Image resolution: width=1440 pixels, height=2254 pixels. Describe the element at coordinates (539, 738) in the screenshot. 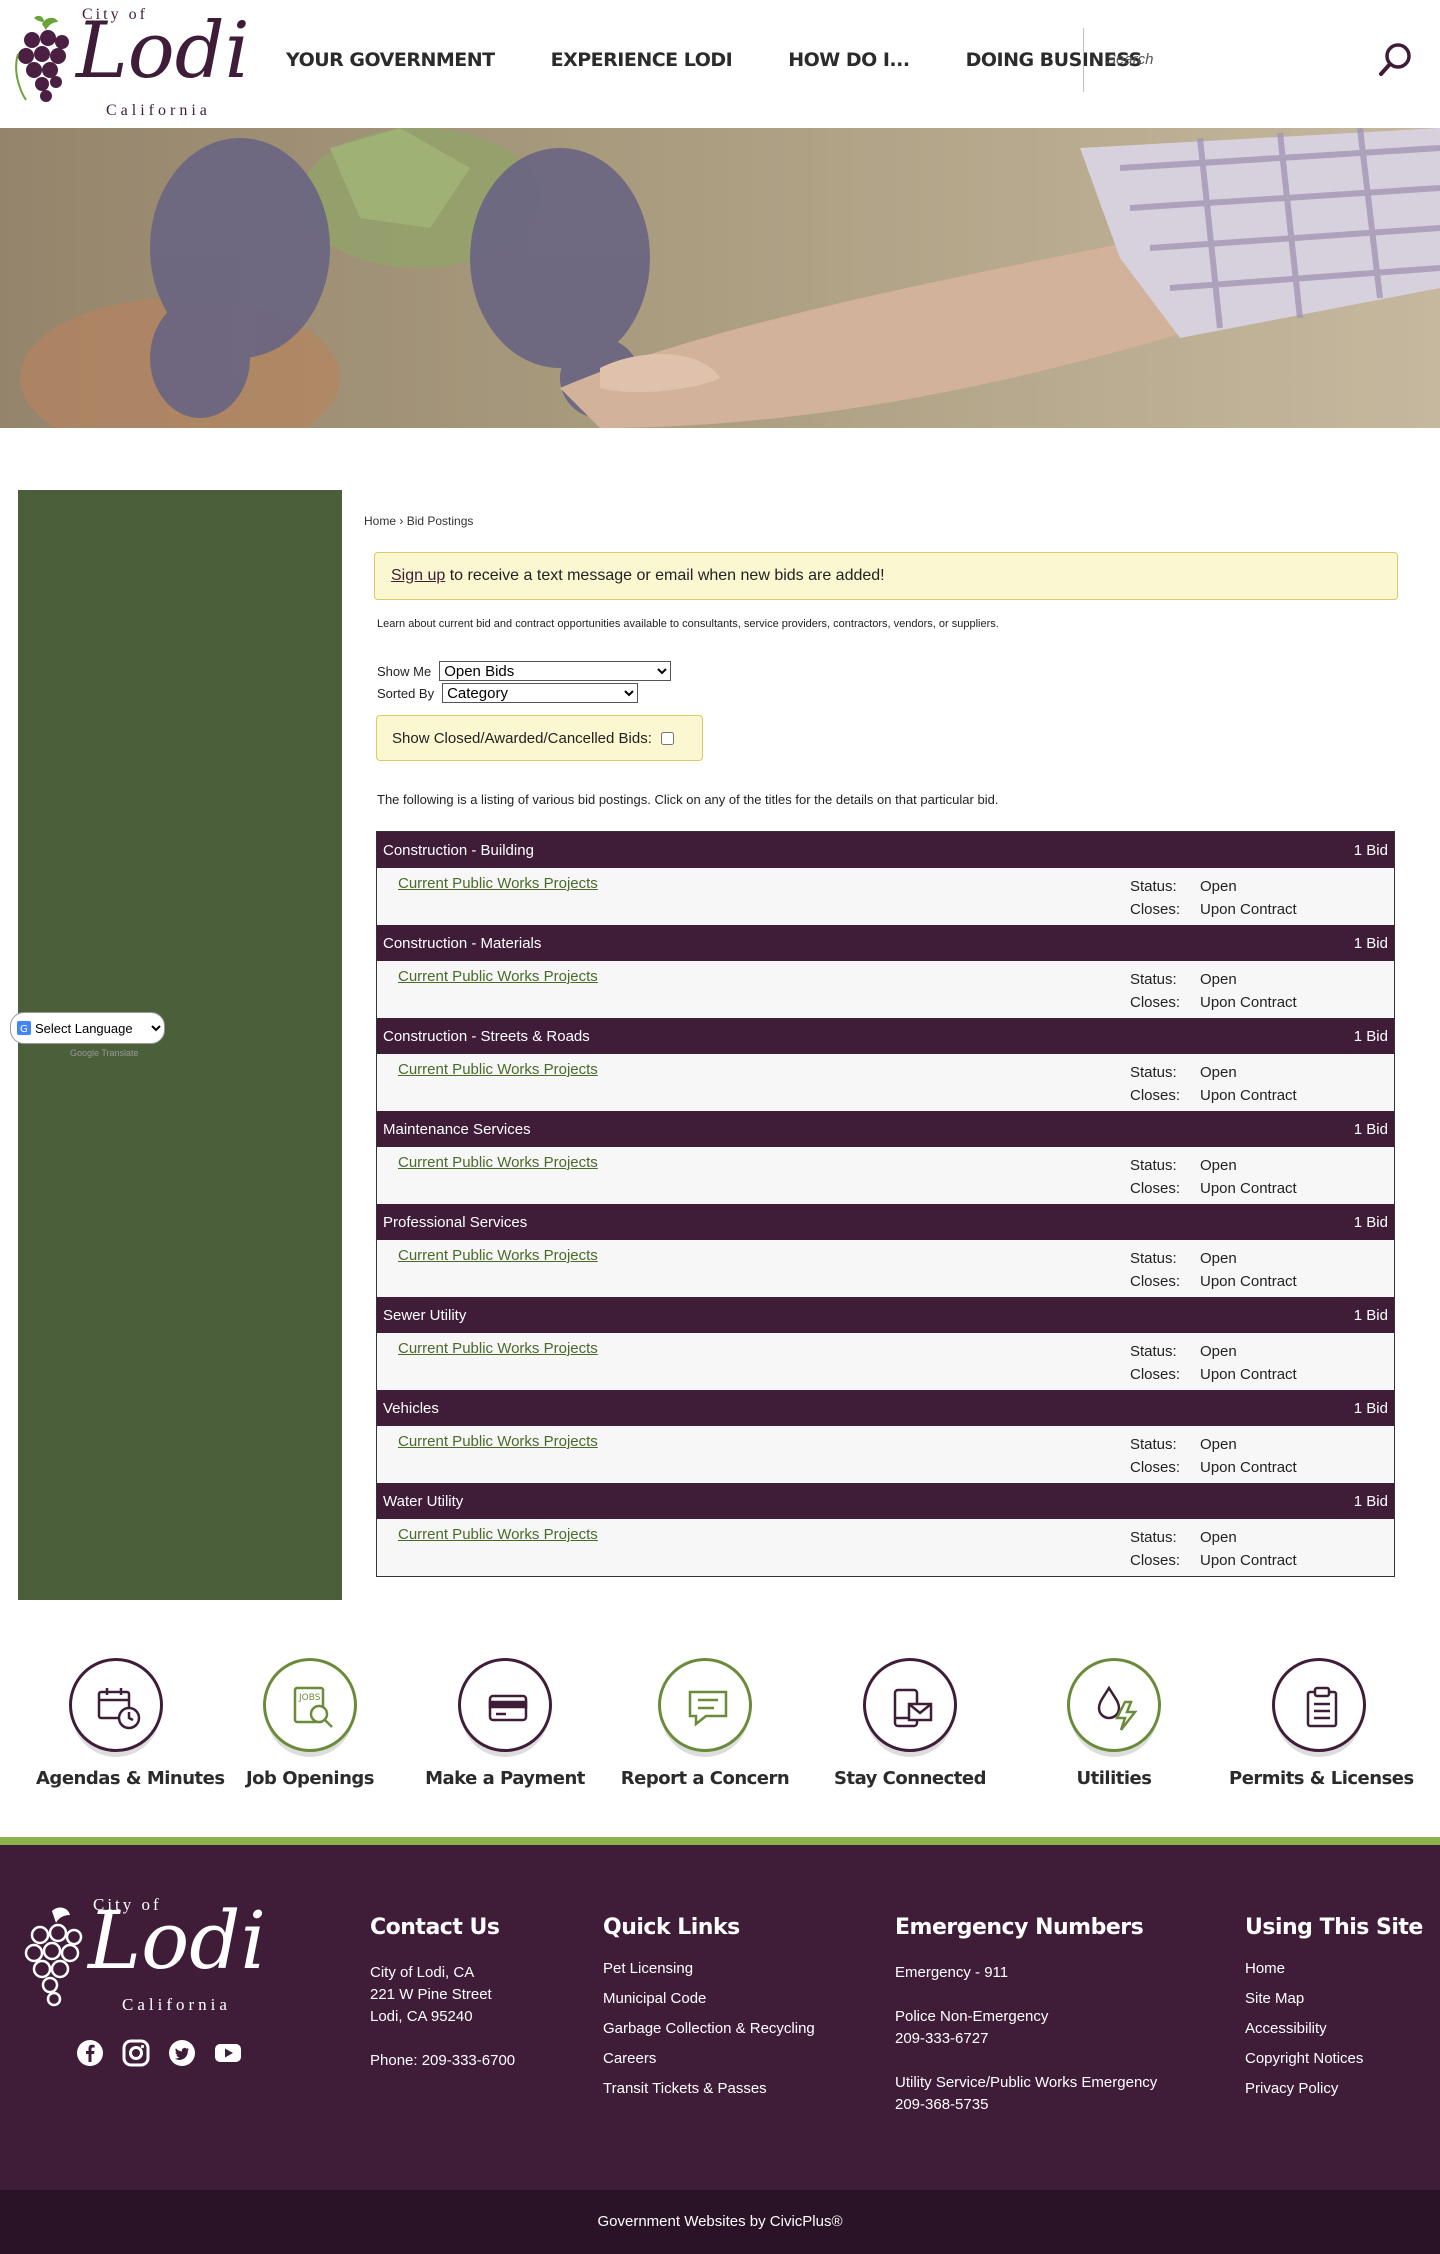

I see `show-closed-box: Show Closed/Awarded/Cancelled Bids:` at that location.